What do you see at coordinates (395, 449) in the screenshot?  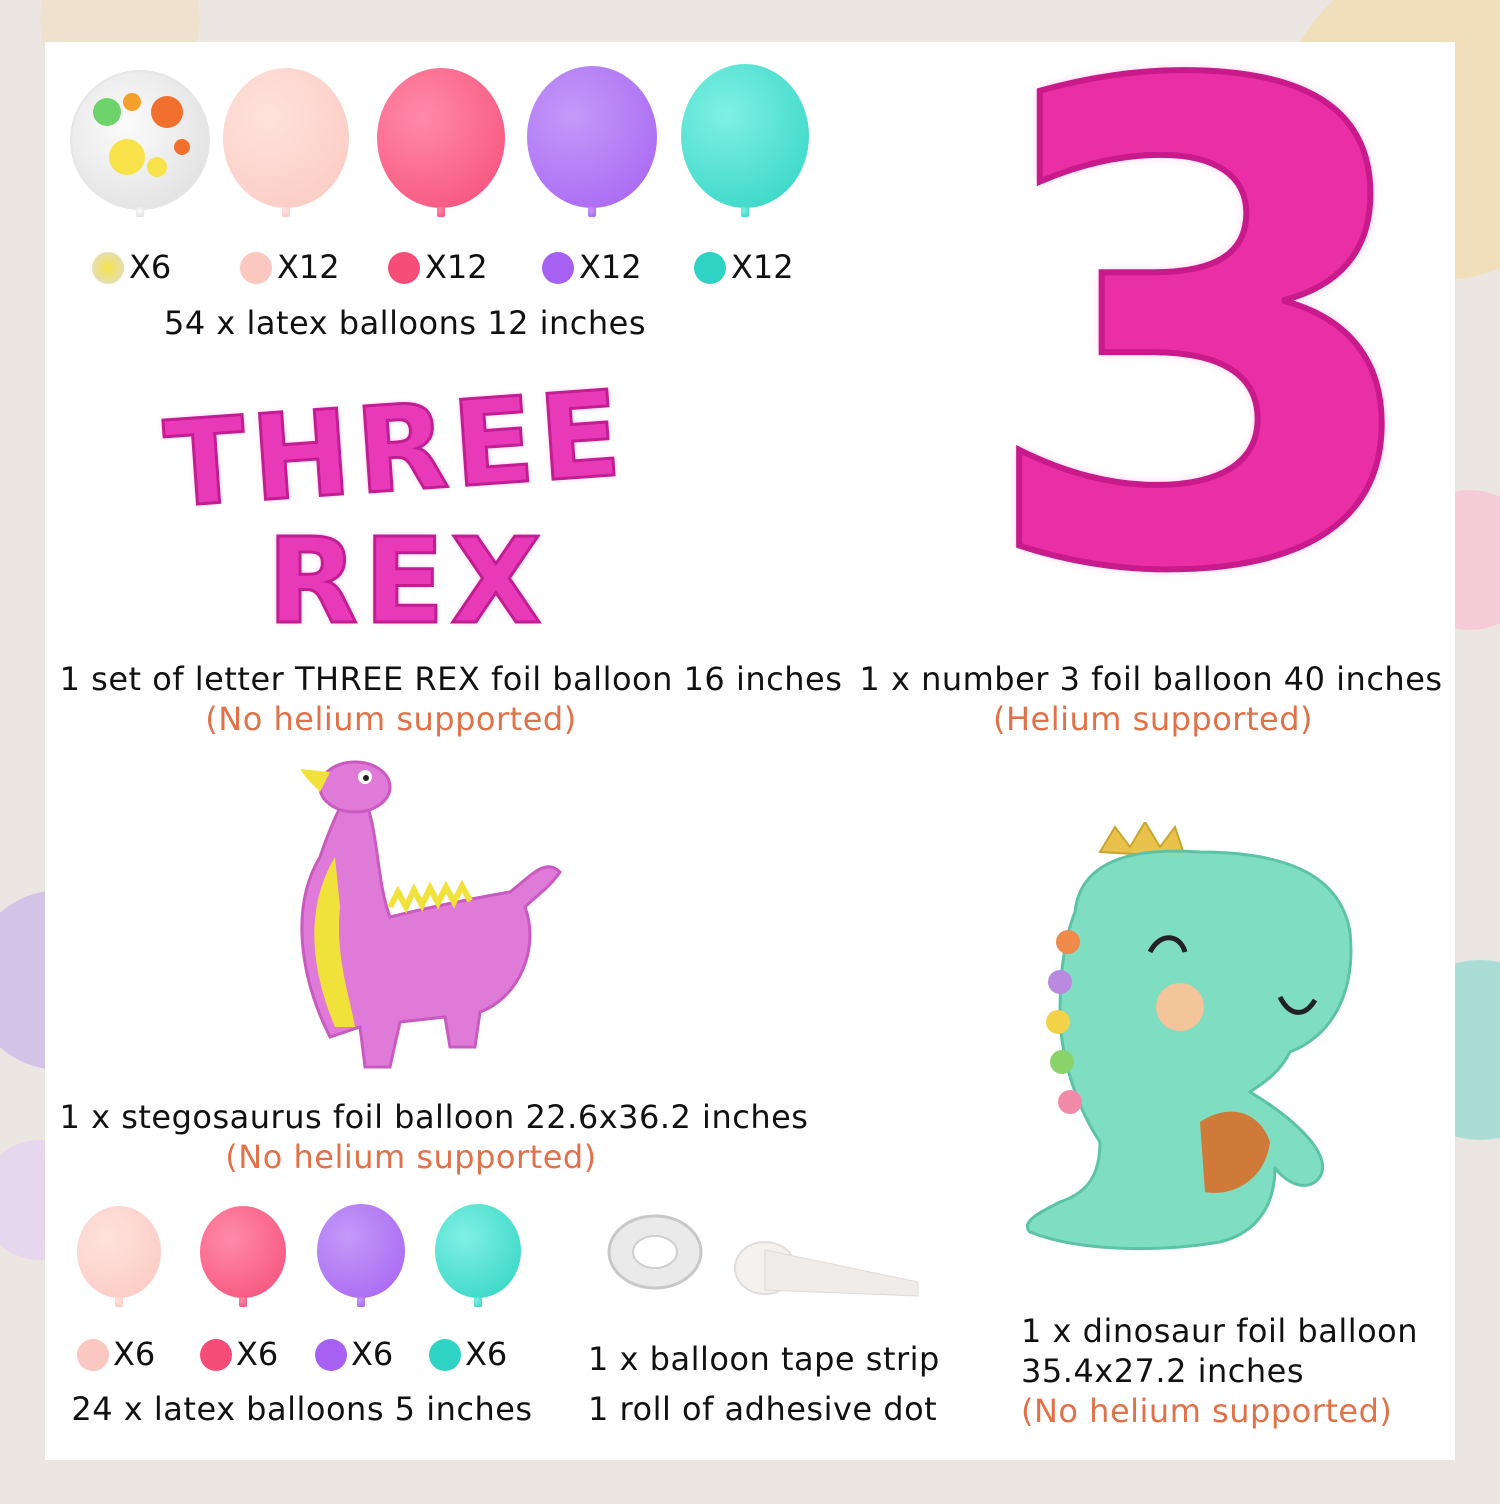 I see `letters-three: THREE` at bounding box center [395, 449].